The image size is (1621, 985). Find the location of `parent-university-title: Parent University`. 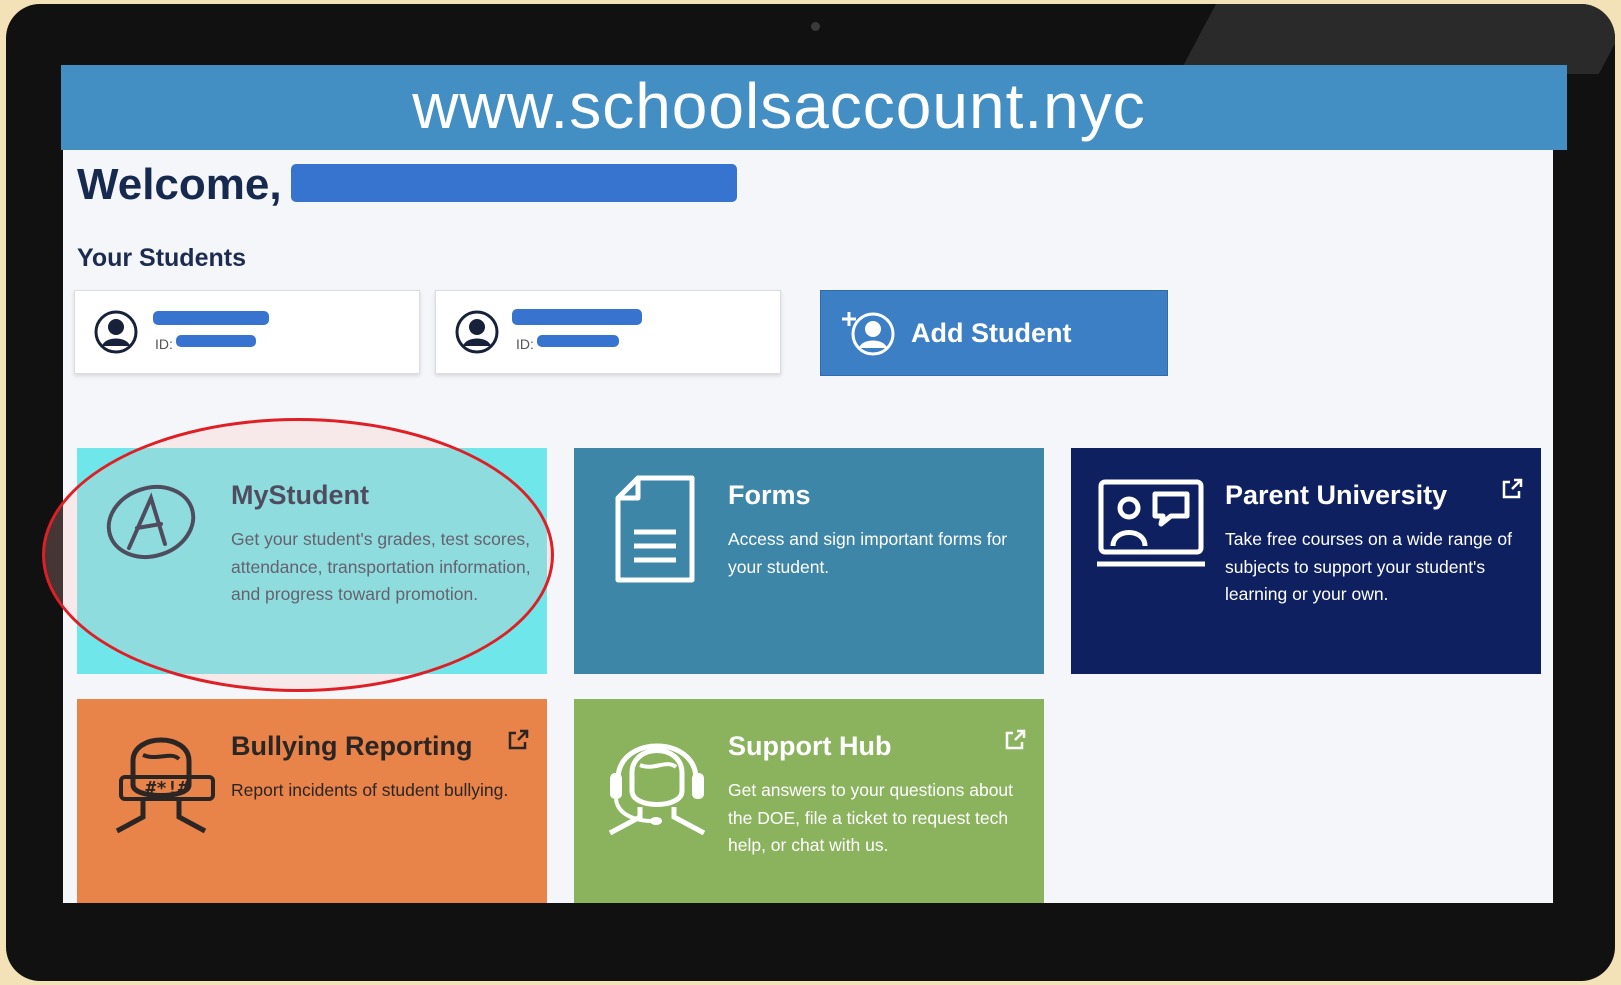

parent-university-title: Parent University is located at coordinates (1336, 495).